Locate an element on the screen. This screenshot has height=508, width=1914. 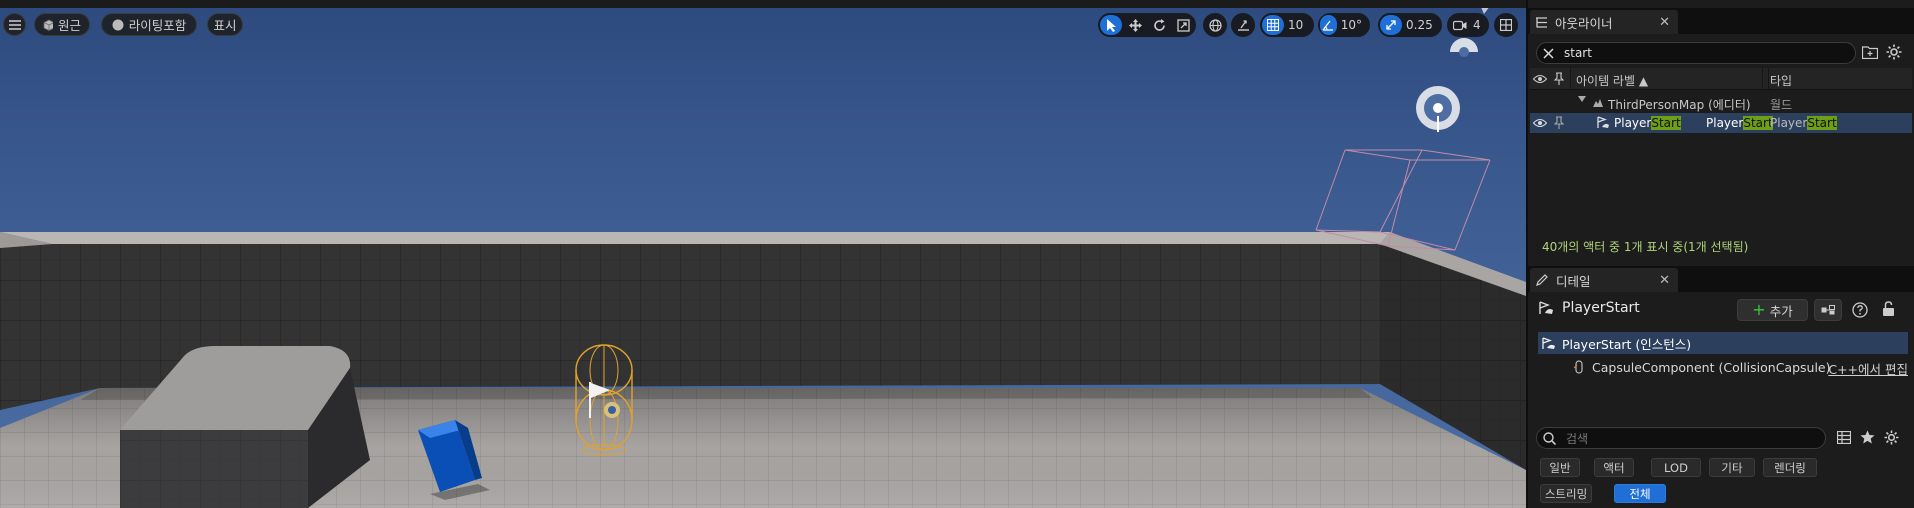
help-icon is located at coordinates (1860, 310).